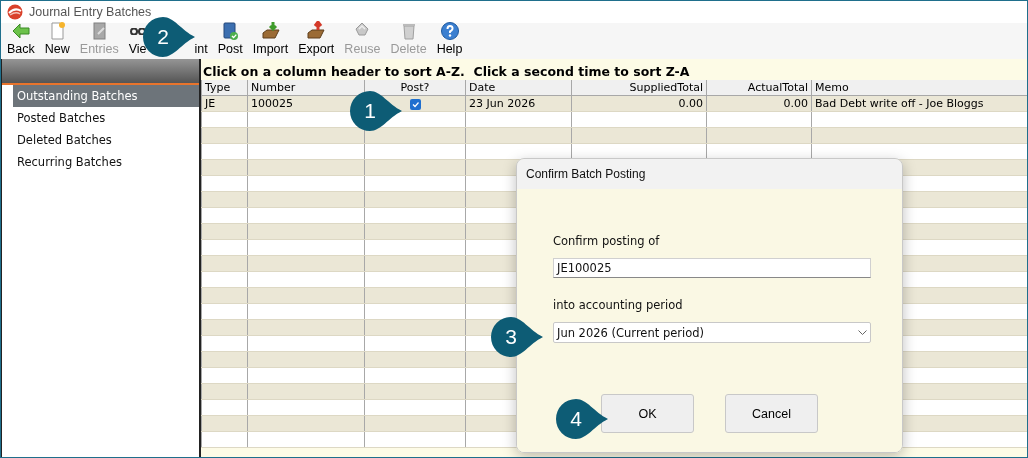 This screenshot has width=1028, height=458. I want to click on back-arrow-icon, so click(20, 31).